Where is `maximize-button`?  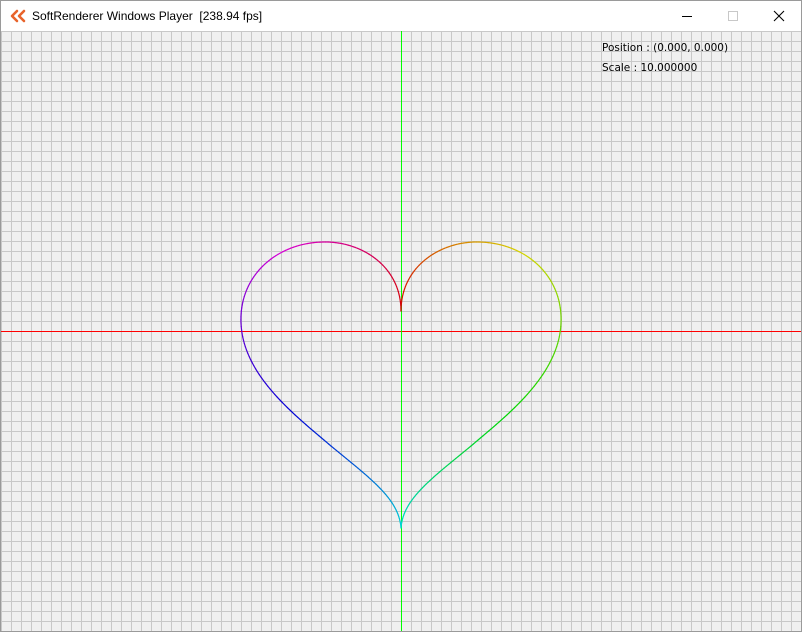 maximize-button is located at coordinates (733, 16).